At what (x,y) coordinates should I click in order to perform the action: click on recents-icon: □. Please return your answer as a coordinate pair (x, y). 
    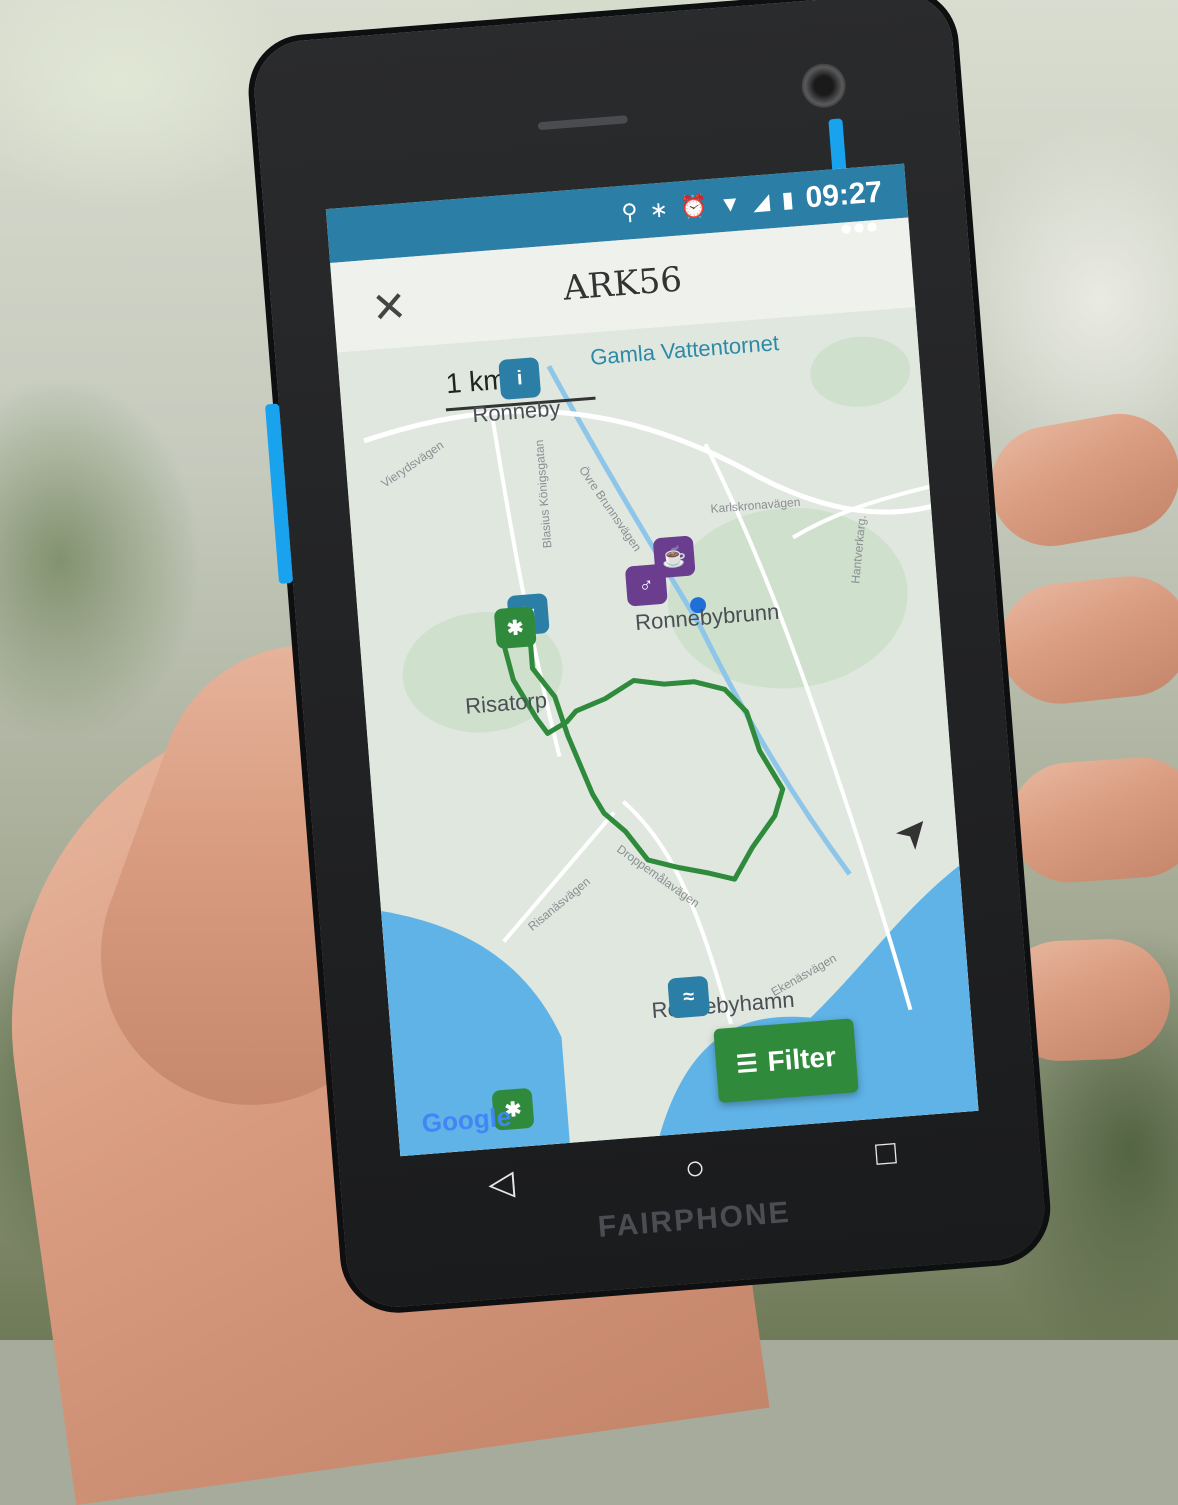
    Looking at the image, I should click on (886, 1153).